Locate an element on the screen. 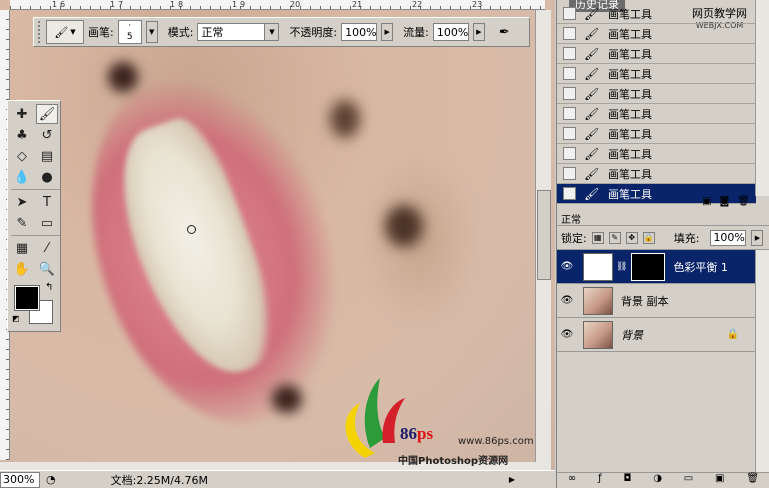 This screenshot has width=769, height=488. image-nose-shade is located at coordinates (420, 240).